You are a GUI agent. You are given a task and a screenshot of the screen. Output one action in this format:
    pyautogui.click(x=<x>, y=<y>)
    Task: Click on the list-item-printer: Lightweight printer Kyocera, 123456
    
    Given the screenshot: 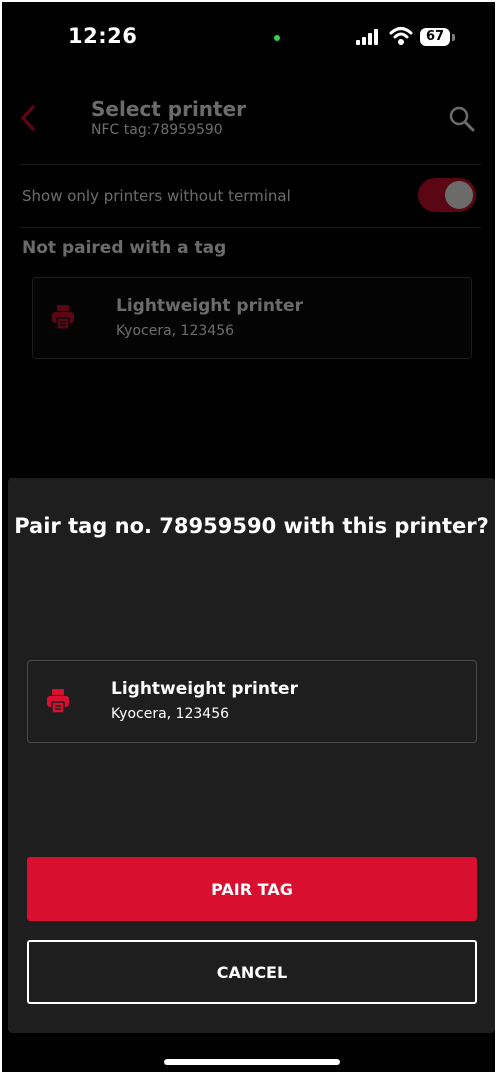 What is the action you would take?
    pyautogui.click(x=252, y=318)
    